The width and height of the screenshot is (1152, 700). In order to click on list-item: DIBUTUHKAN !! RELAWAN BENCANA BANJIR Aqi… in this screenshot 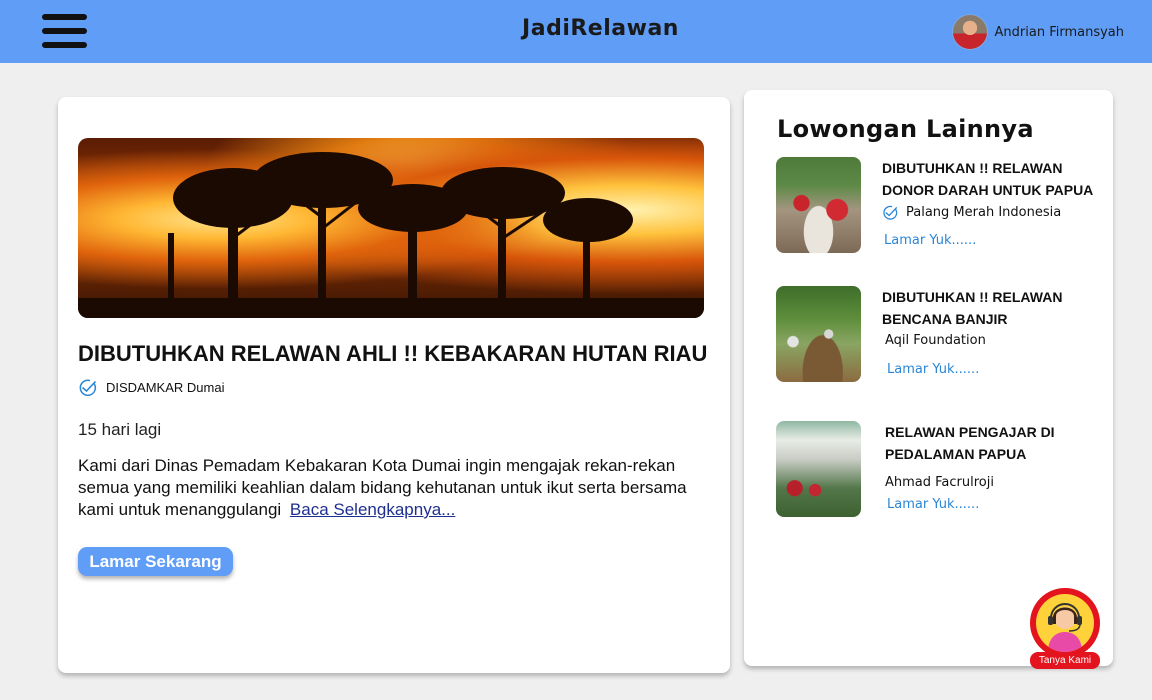, I will do `click(941, 336)`.